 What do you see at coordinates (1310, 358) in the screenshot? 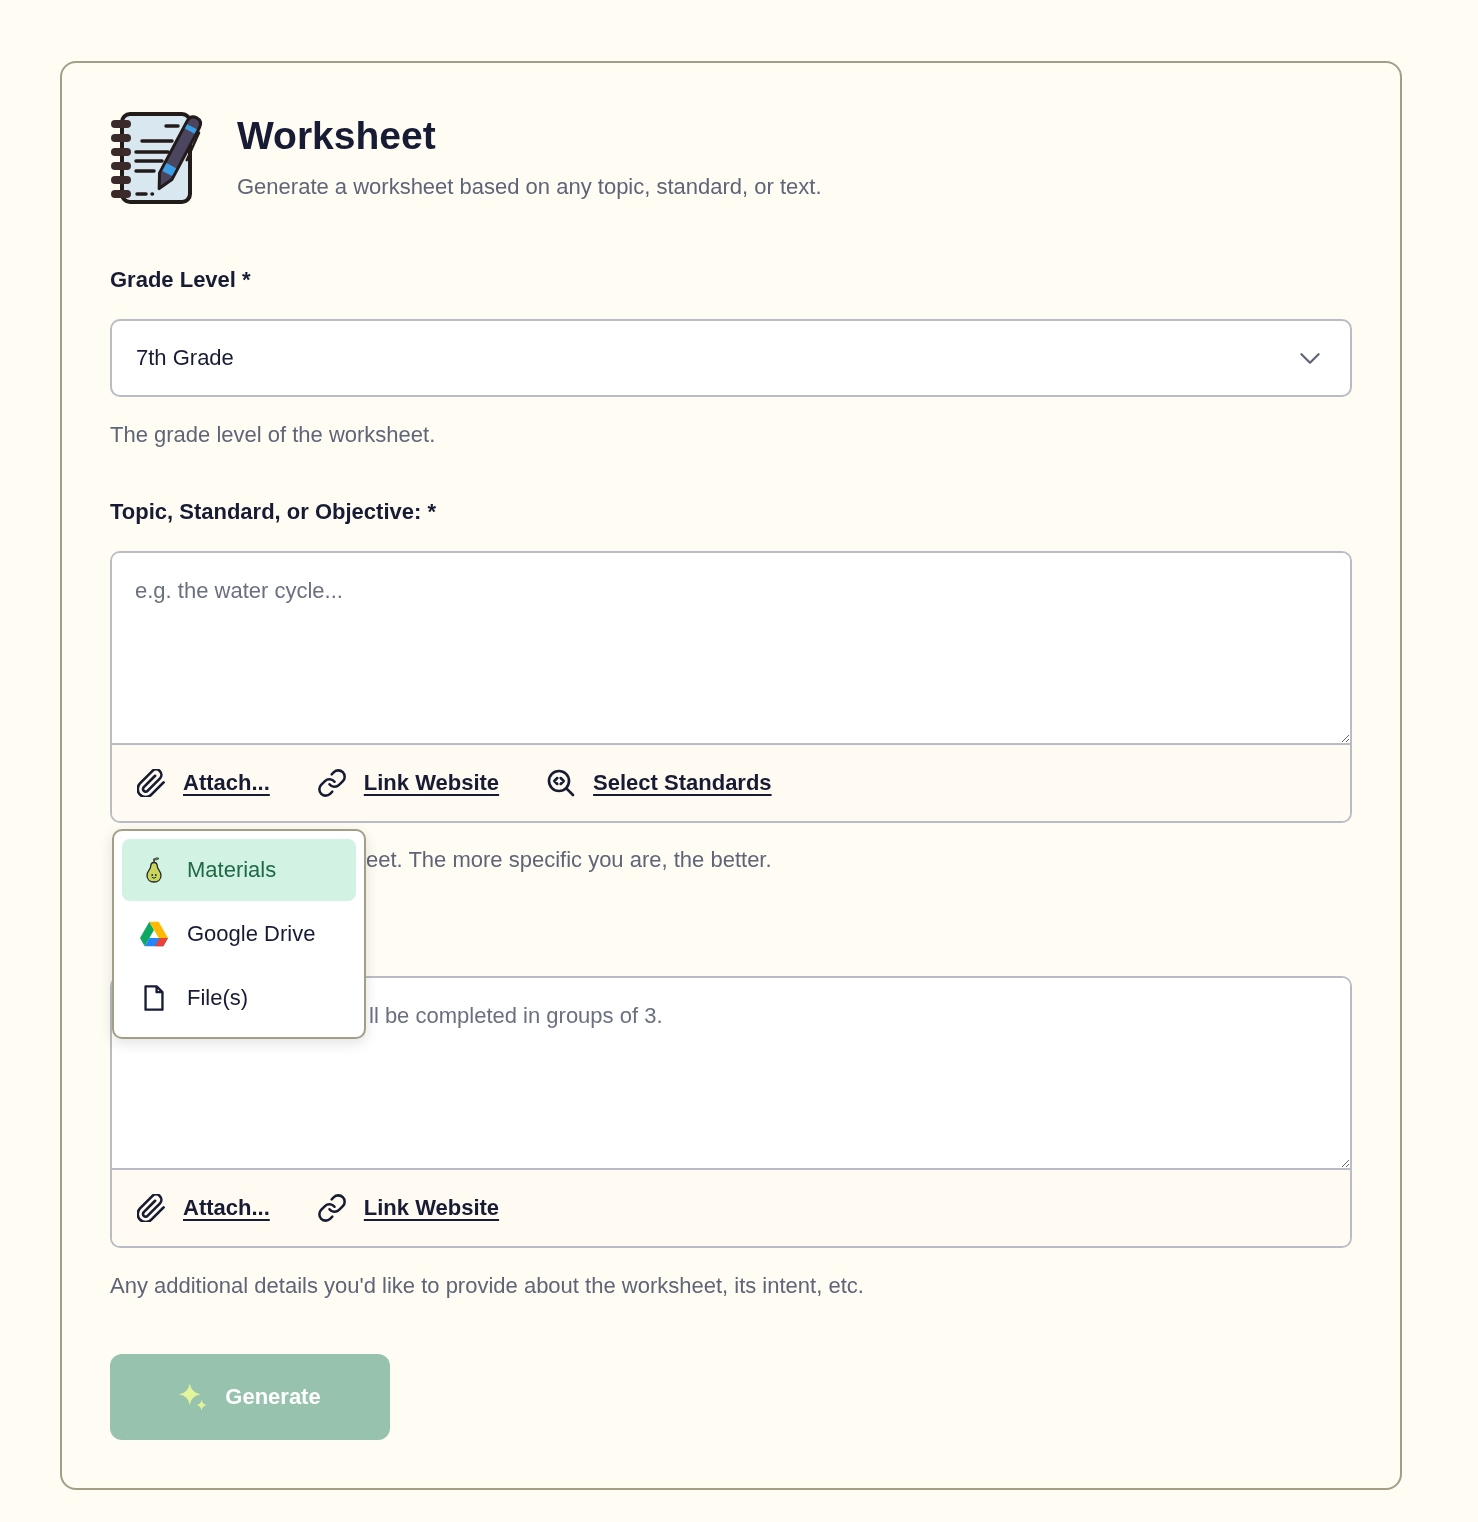
I see `chevron-down-icon` at bounding box center [1310, 358].